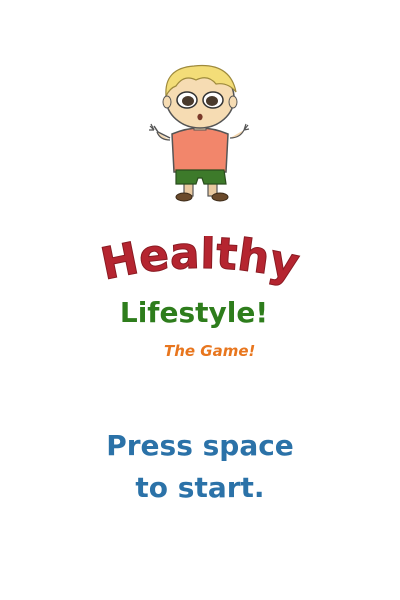 This screenshot has width=400, height=600. Describe the element at coordinates (199, 133) in the screenshot. I see `cartoon-child-mascot-icon` at that location.